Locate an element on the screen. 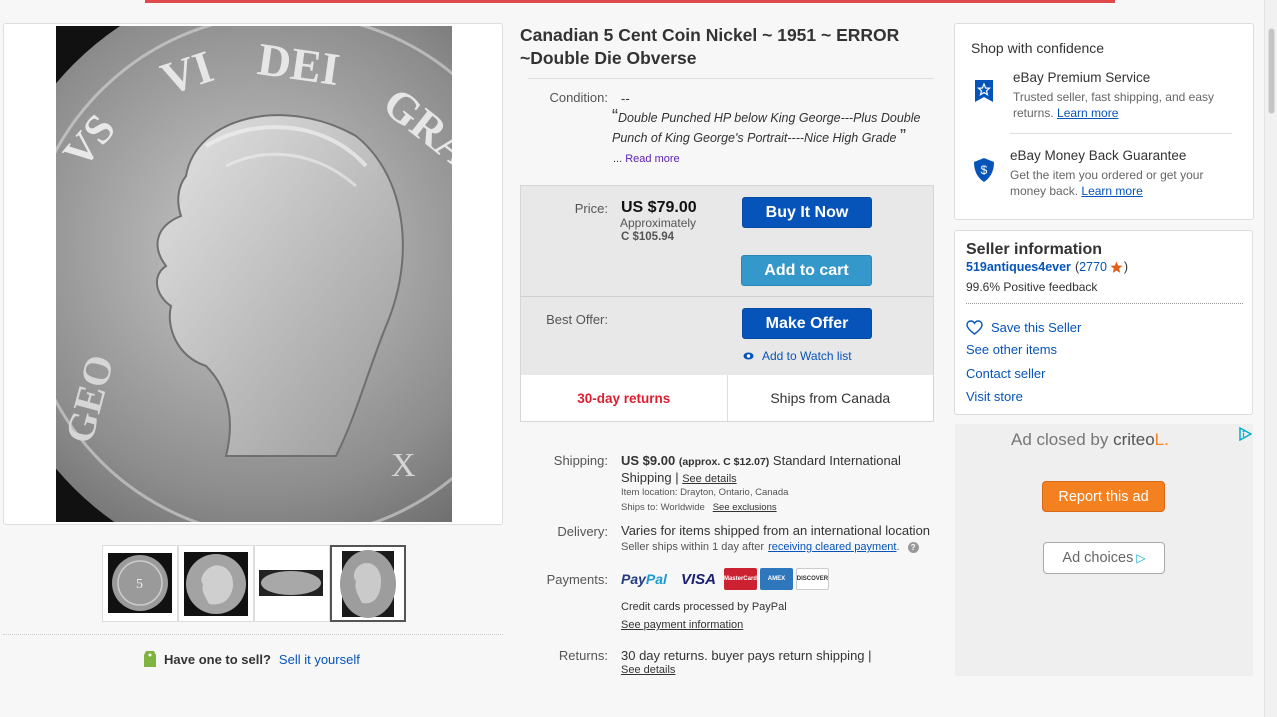 The image size is (1277, 717). see-other-items-link: See other items is located at coordinates (1011, 349).